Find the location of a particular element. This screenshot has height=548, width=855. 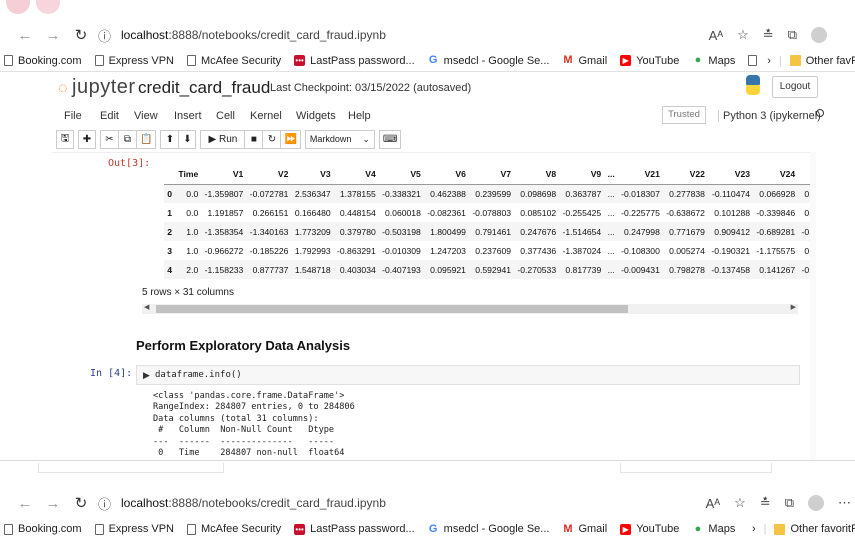

corner-watermark is located at coordinates (45, 8).